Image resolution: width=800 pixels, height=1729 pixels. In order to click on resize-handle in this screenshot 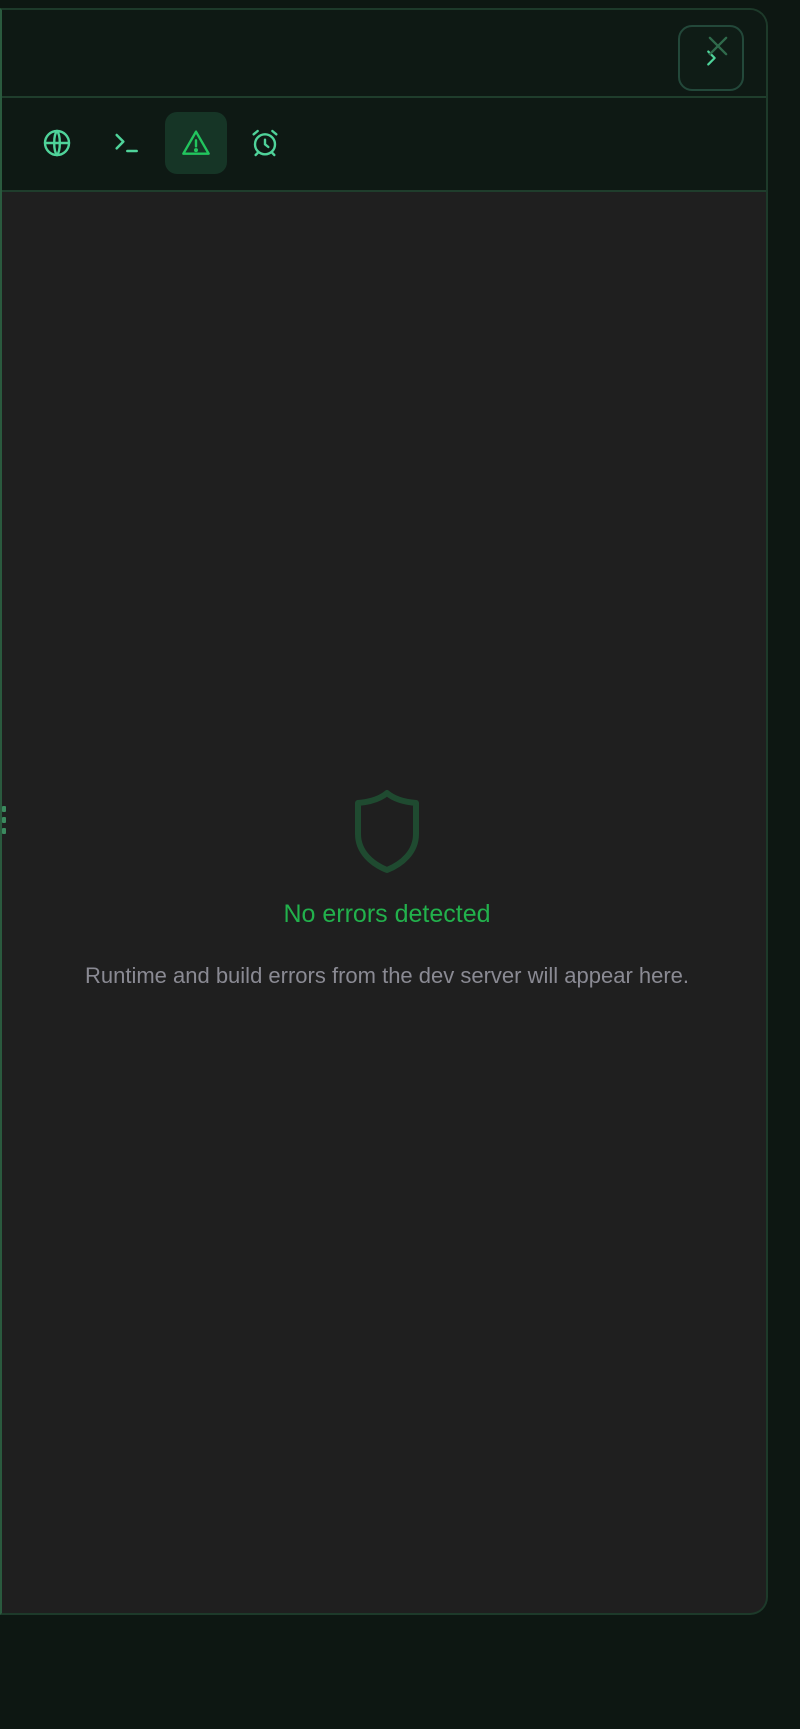, I will do `click(5, 822)`.